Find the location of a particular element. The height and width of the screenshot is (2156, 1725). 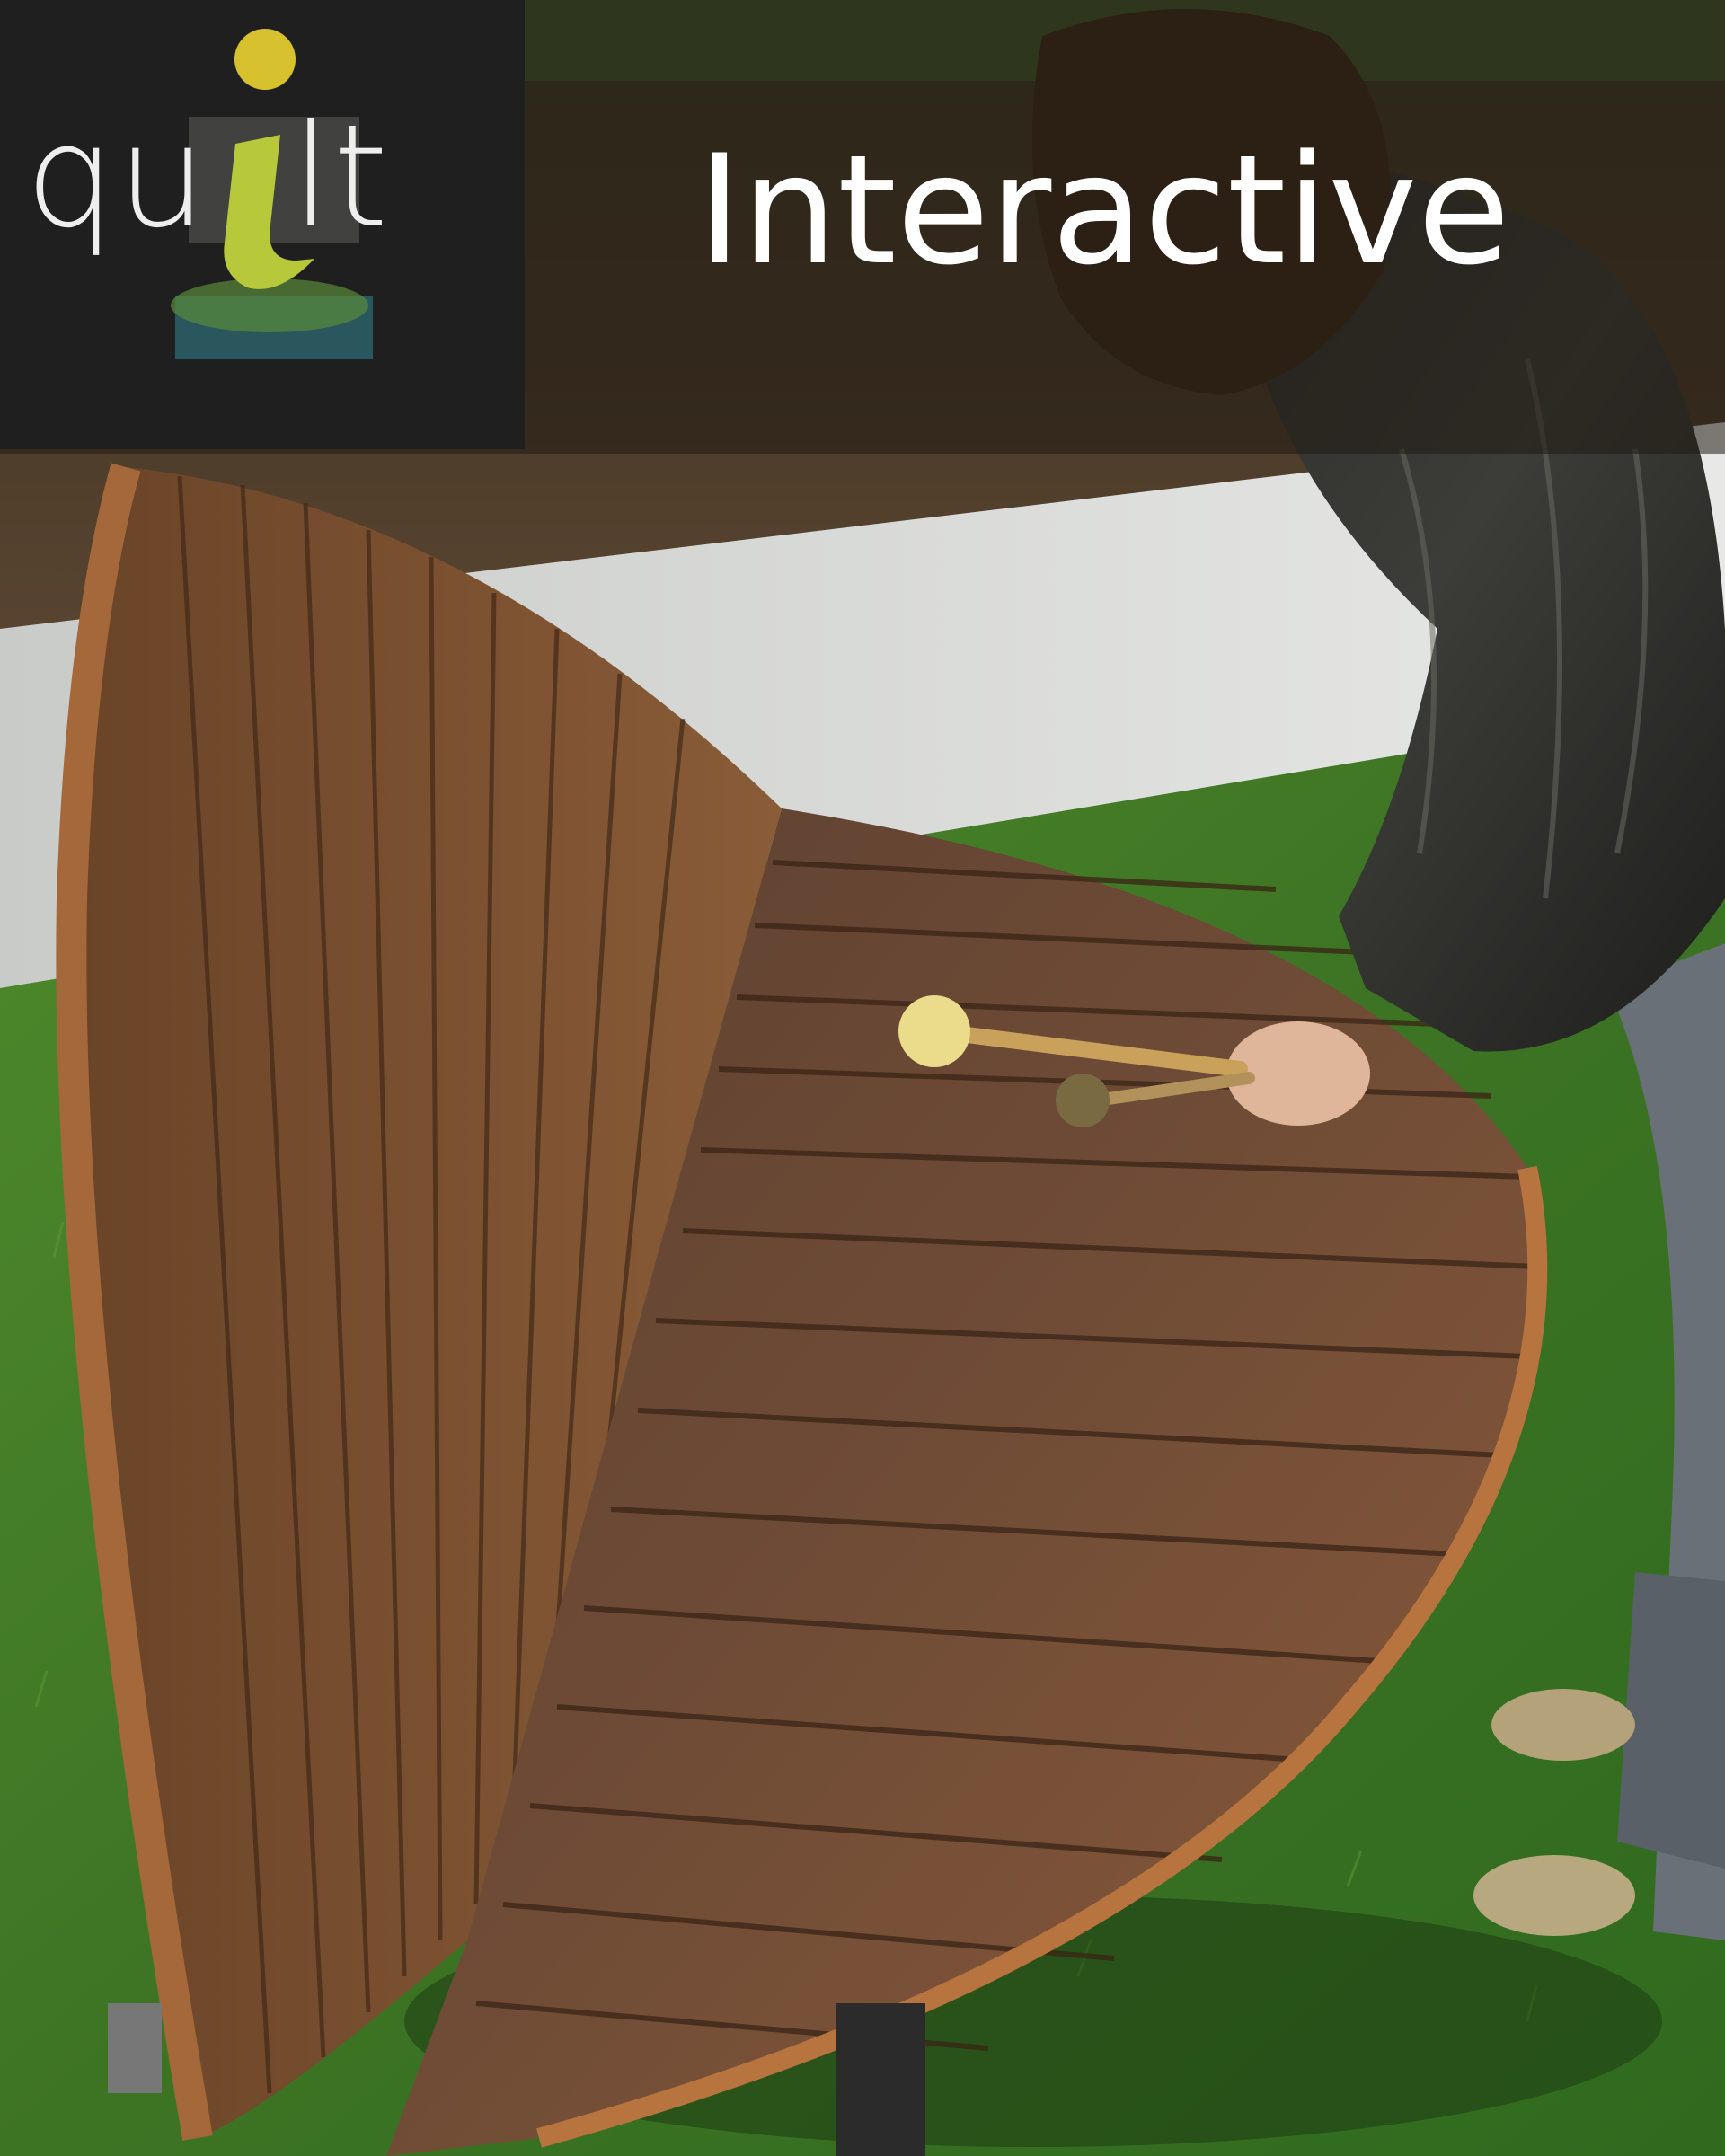

logo-wordmark: qu lt is located at coordinates (207, 177).